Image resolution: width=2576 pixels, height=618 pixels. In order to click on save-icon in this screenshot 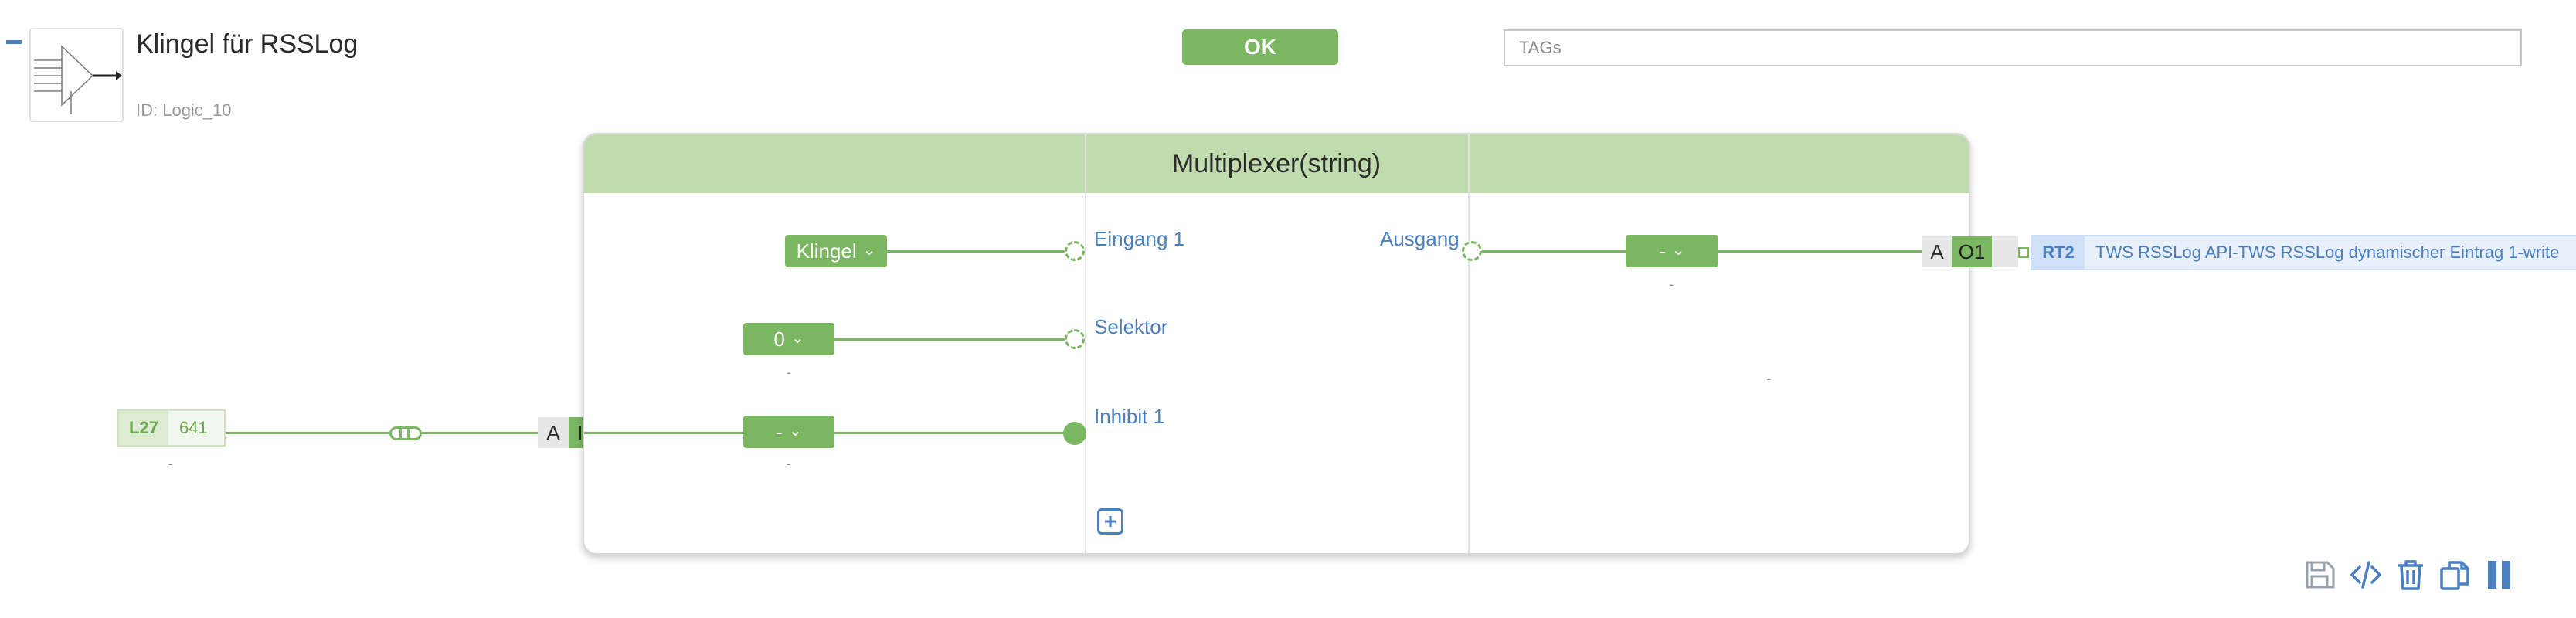, I will do `click(2319, 575)`.